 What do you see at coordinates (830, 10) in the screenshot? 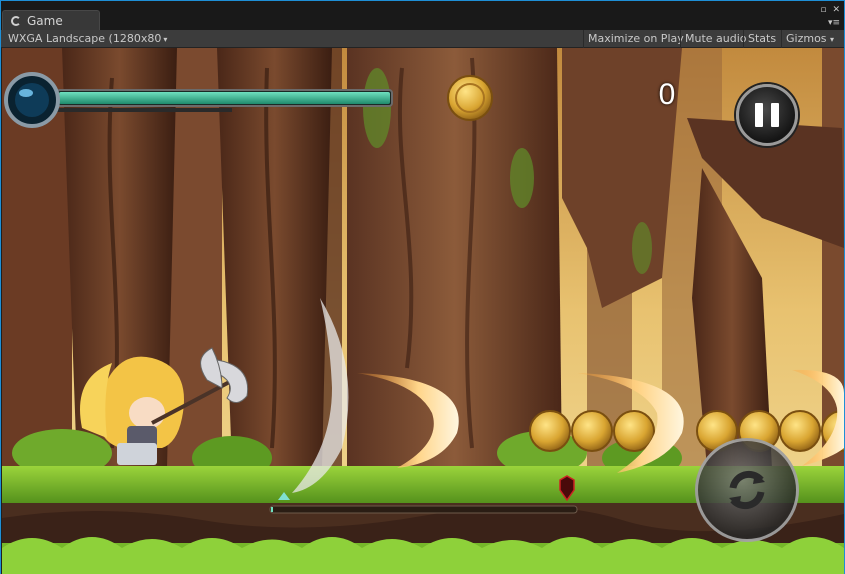
I see `window-controls: ▫ ✕` at bounding box center [830, 10].